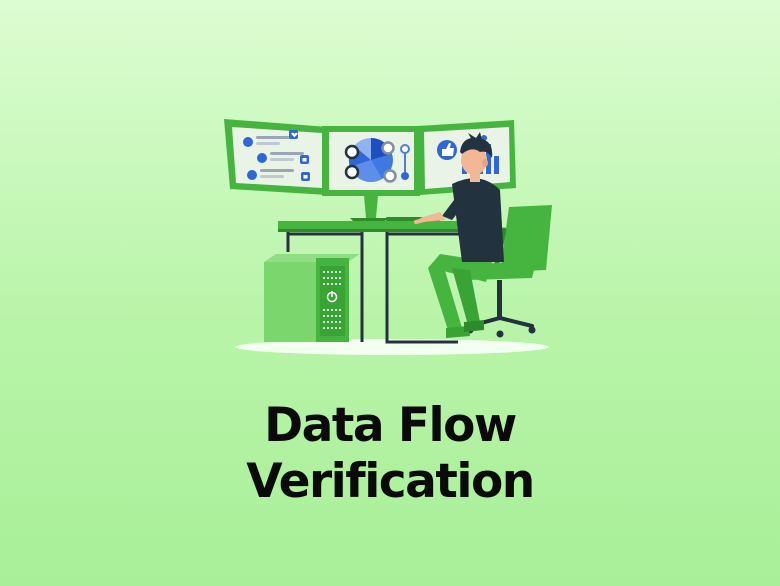  What do you see at coordinates (369, 208) in the screenshot?
I see `monitor-stand` at bounding box center [369, 208].